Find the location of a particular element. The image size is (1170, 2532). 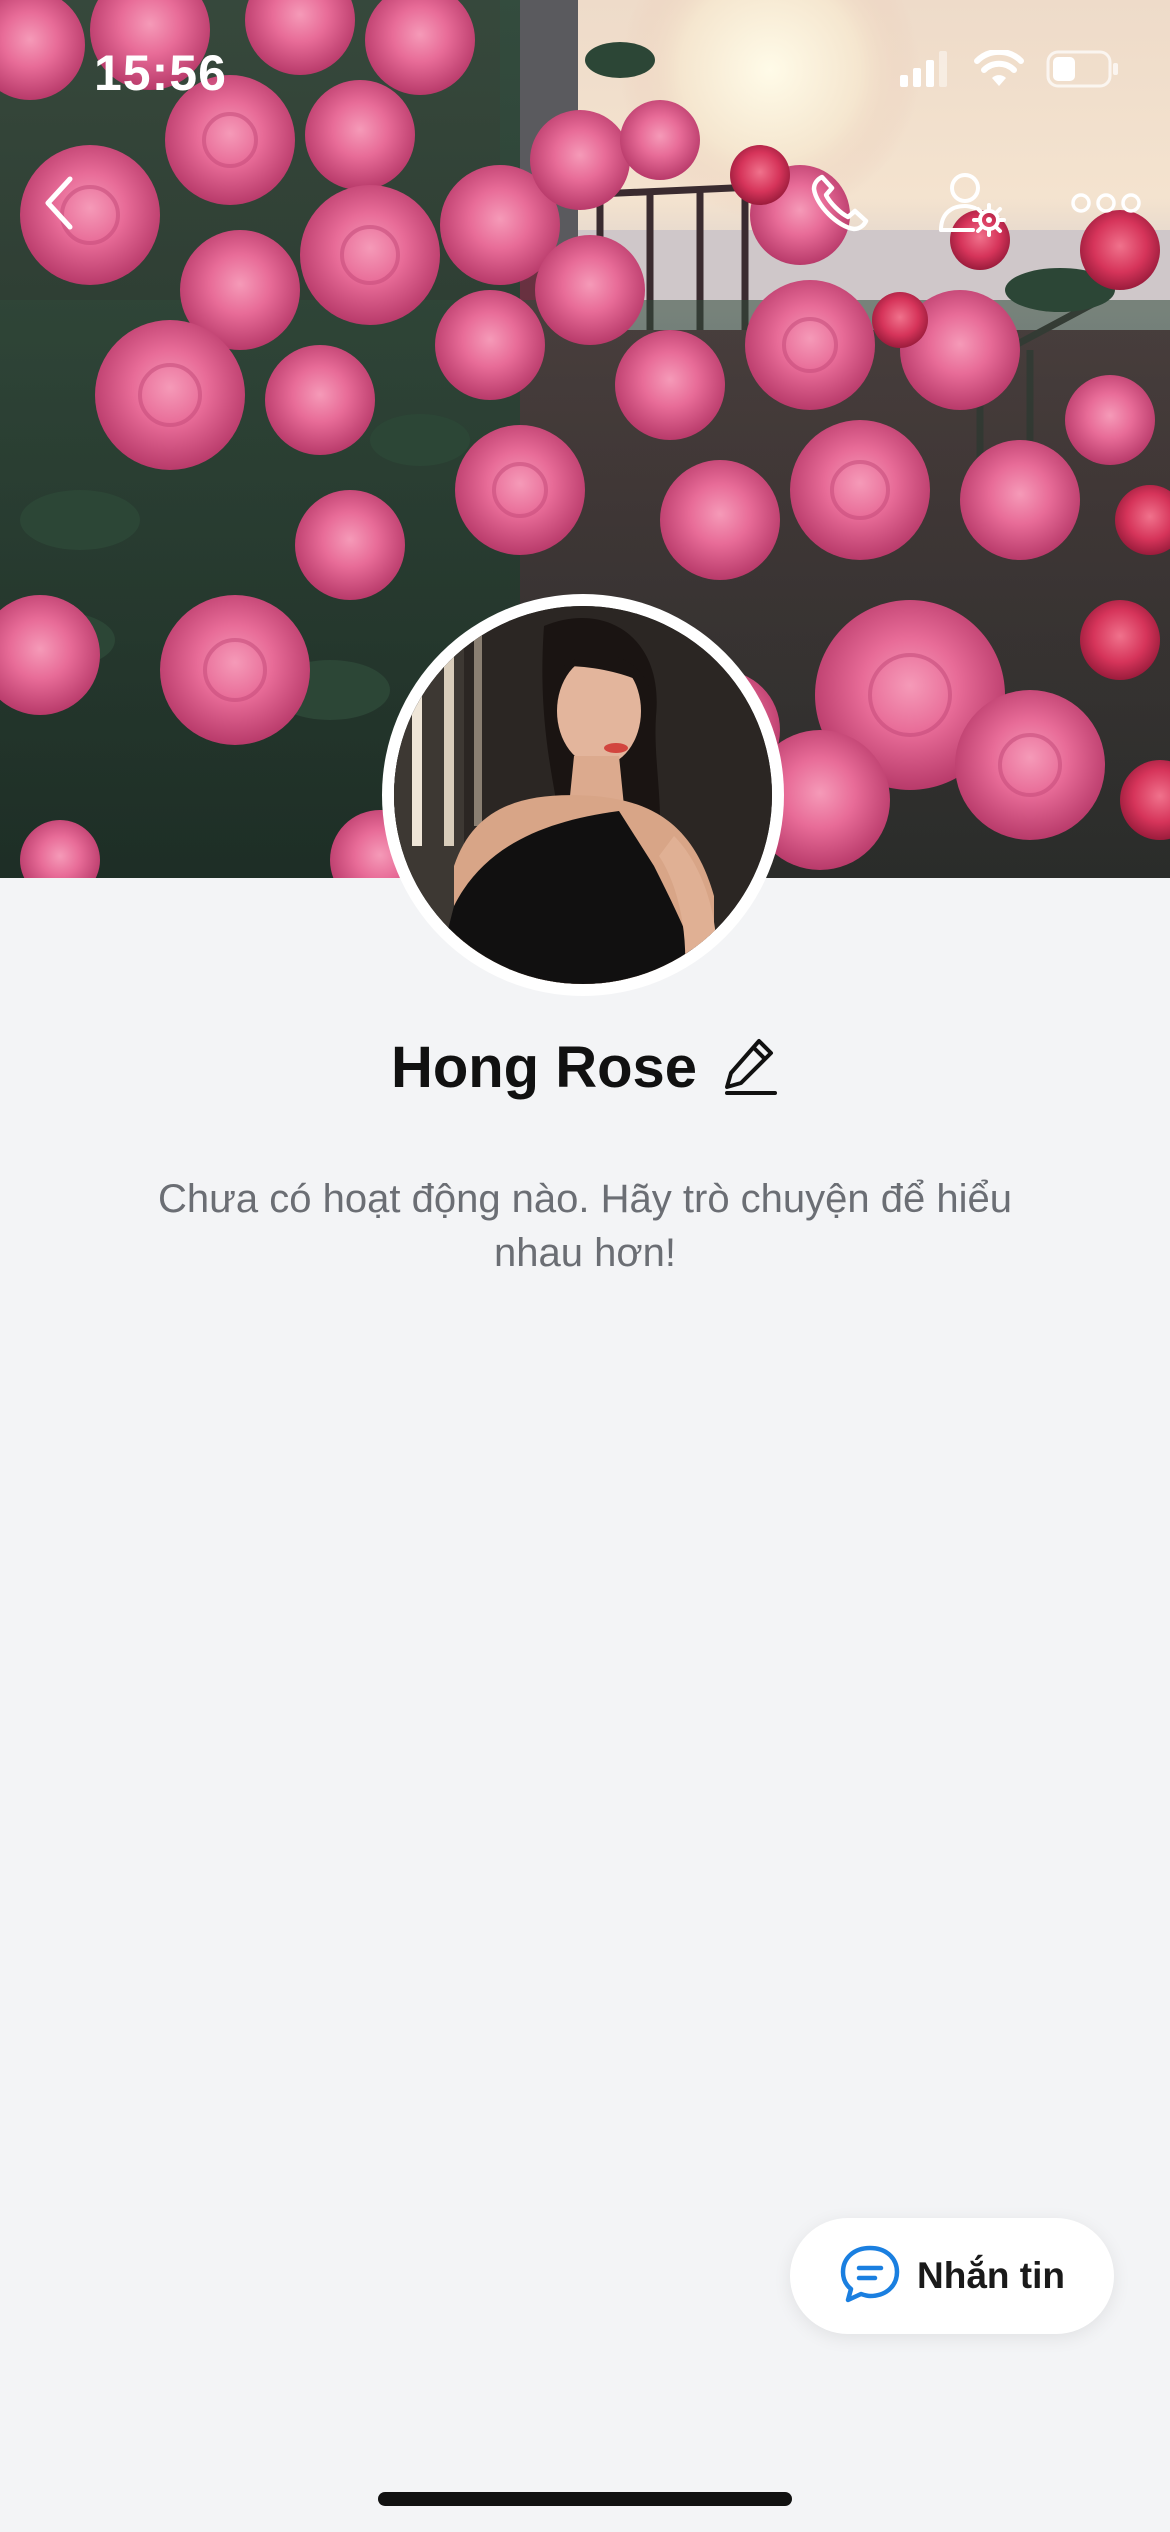

battery-icon is located at coordinates (1083, 71).